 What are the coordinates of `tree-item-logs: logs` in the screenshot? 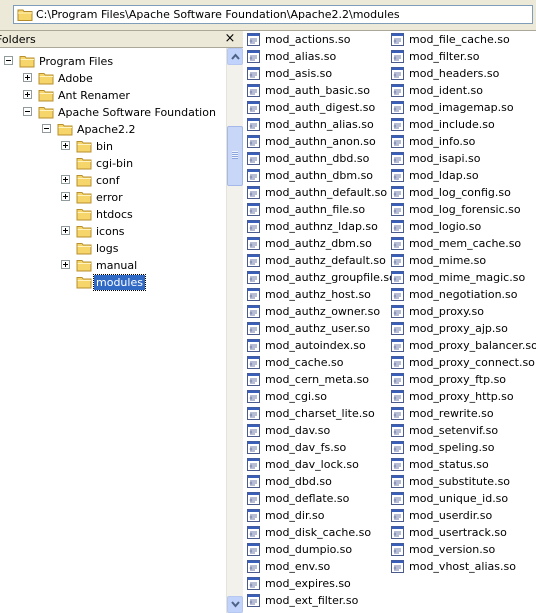 It's located at (113, 248).